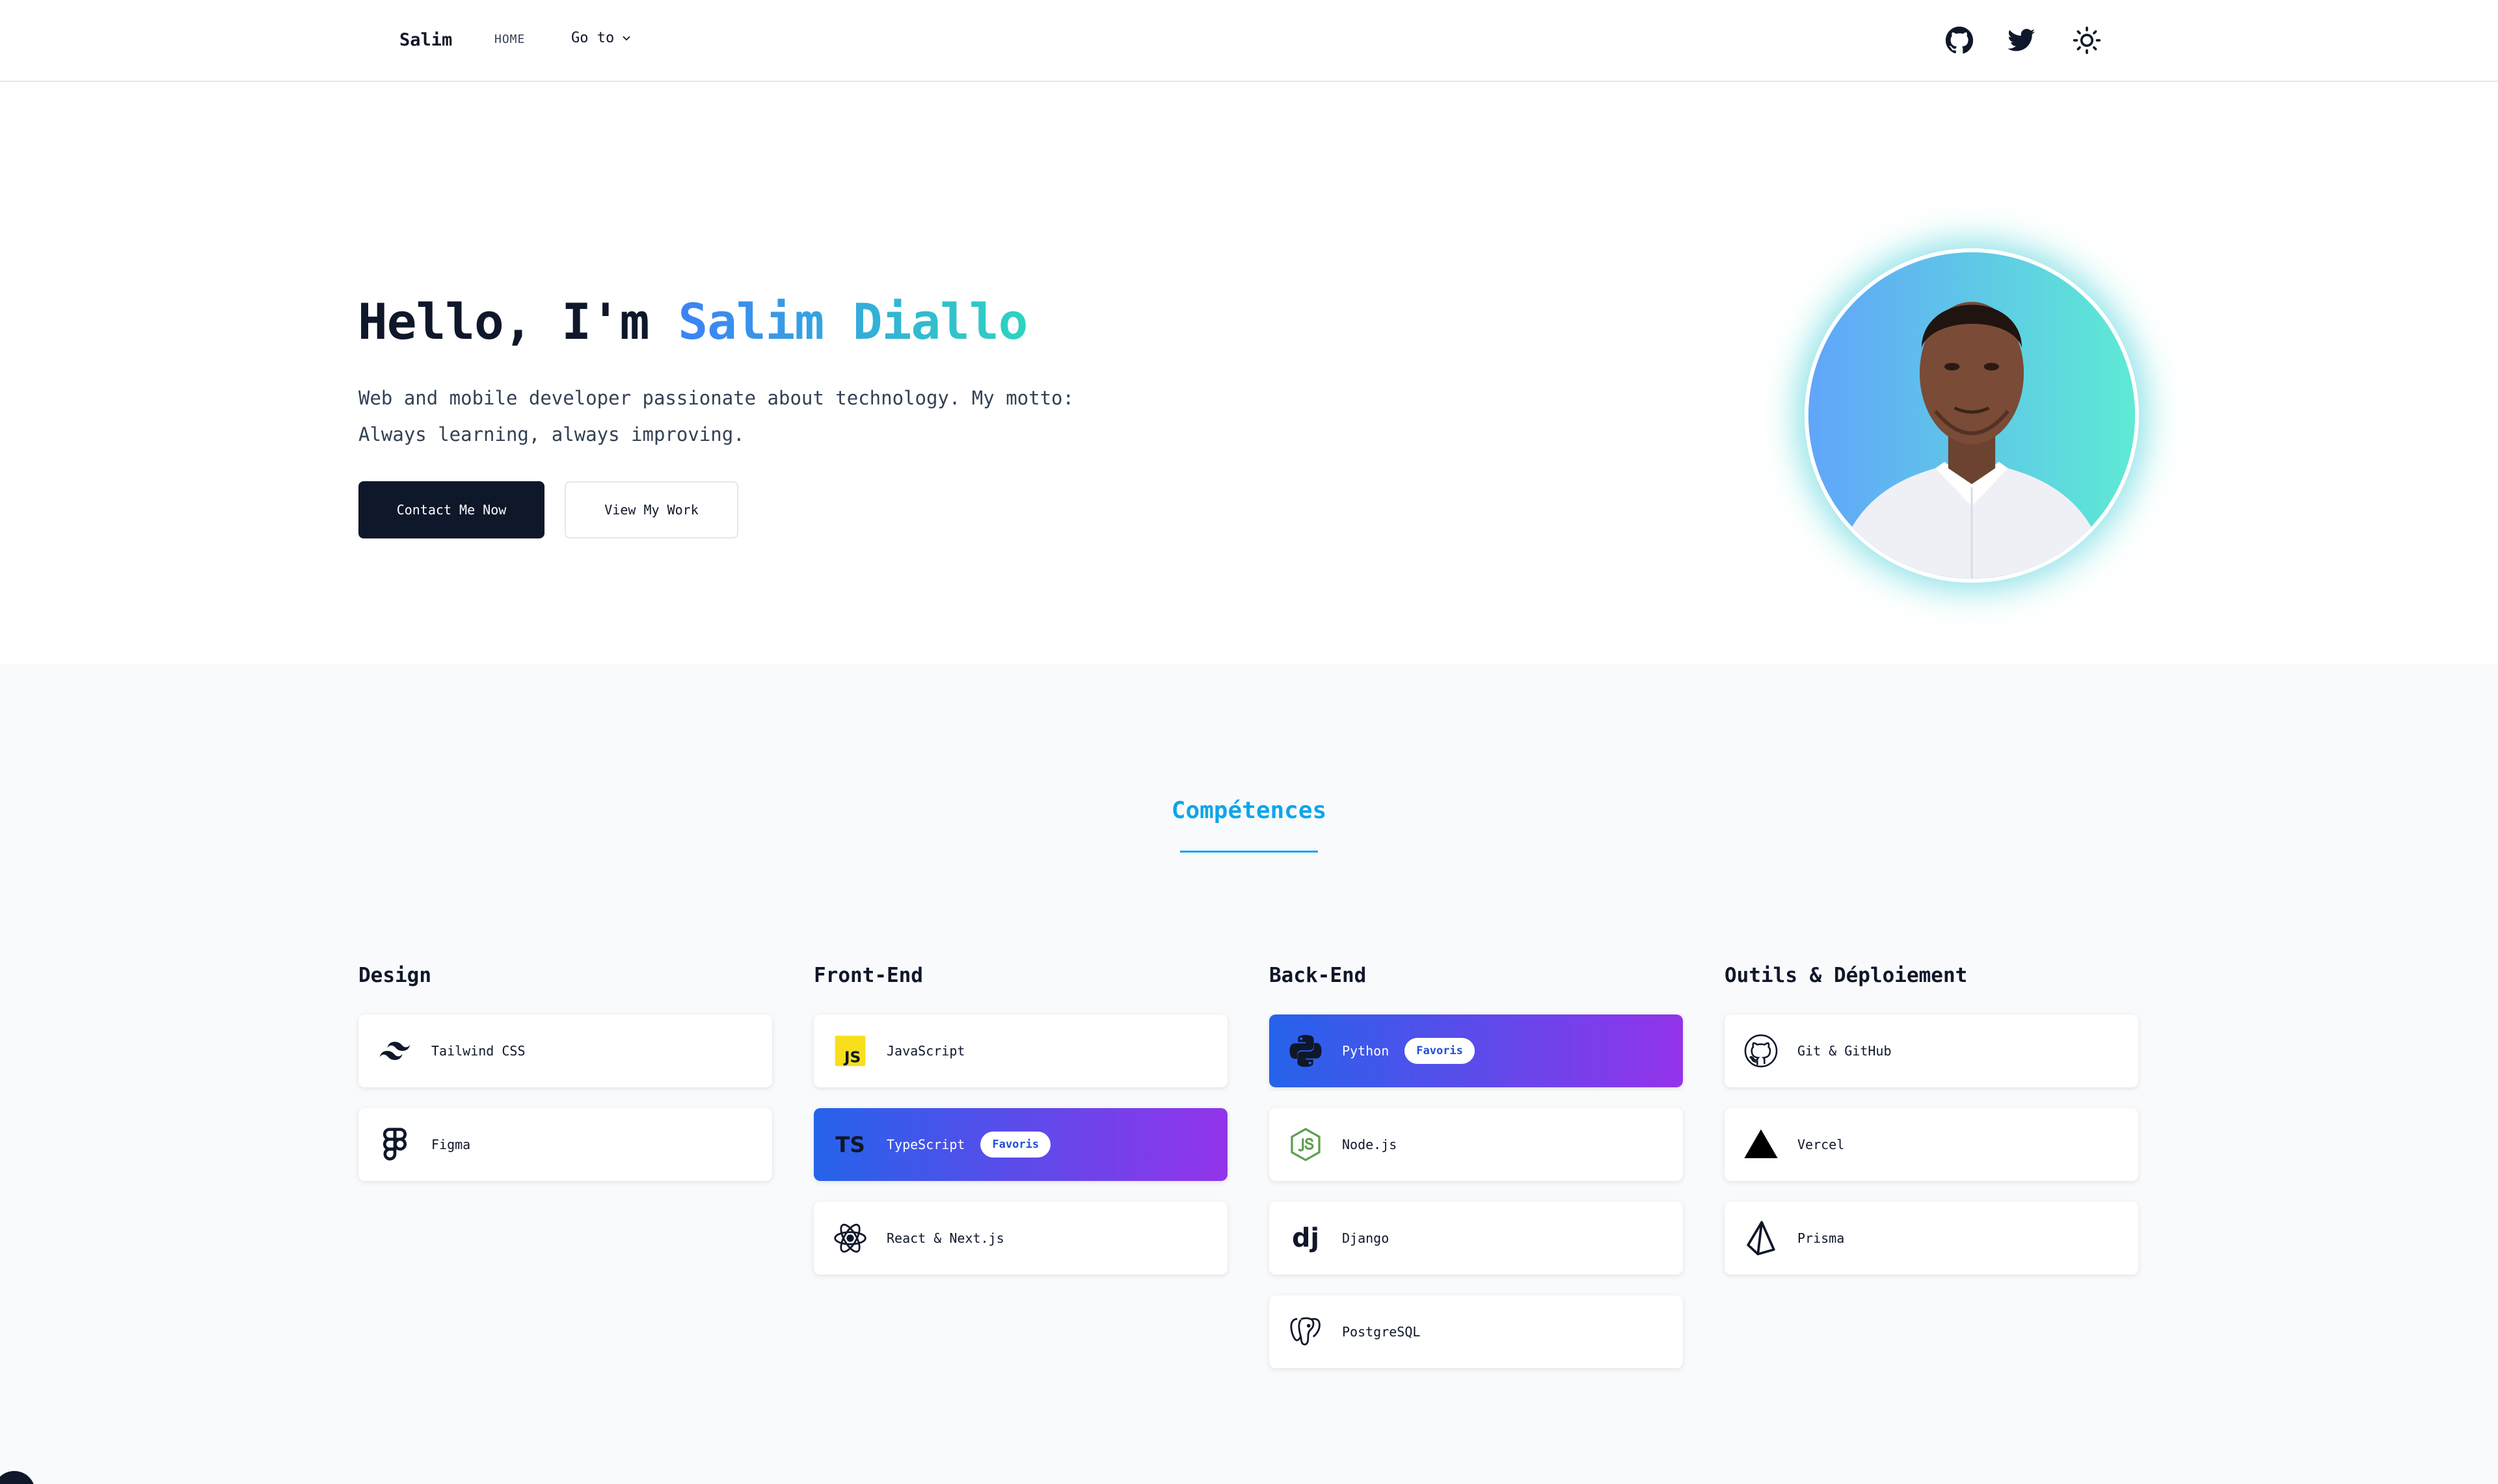 This screenshot has width=2498, height=1484. I want to click on svg-text: TS, so click(850, 1145).